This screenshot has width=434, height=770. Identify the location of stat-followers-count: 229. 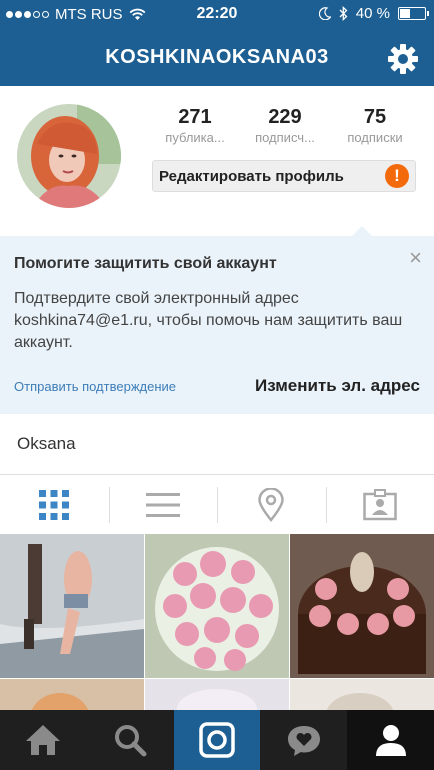
(285, 117).